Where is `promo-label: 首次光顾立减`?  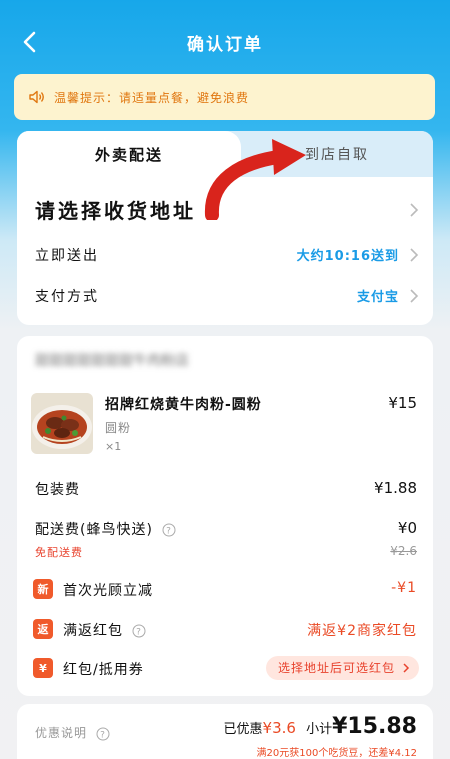
promo-label: 首次光顾立减 is located at coordinates (108, 591).